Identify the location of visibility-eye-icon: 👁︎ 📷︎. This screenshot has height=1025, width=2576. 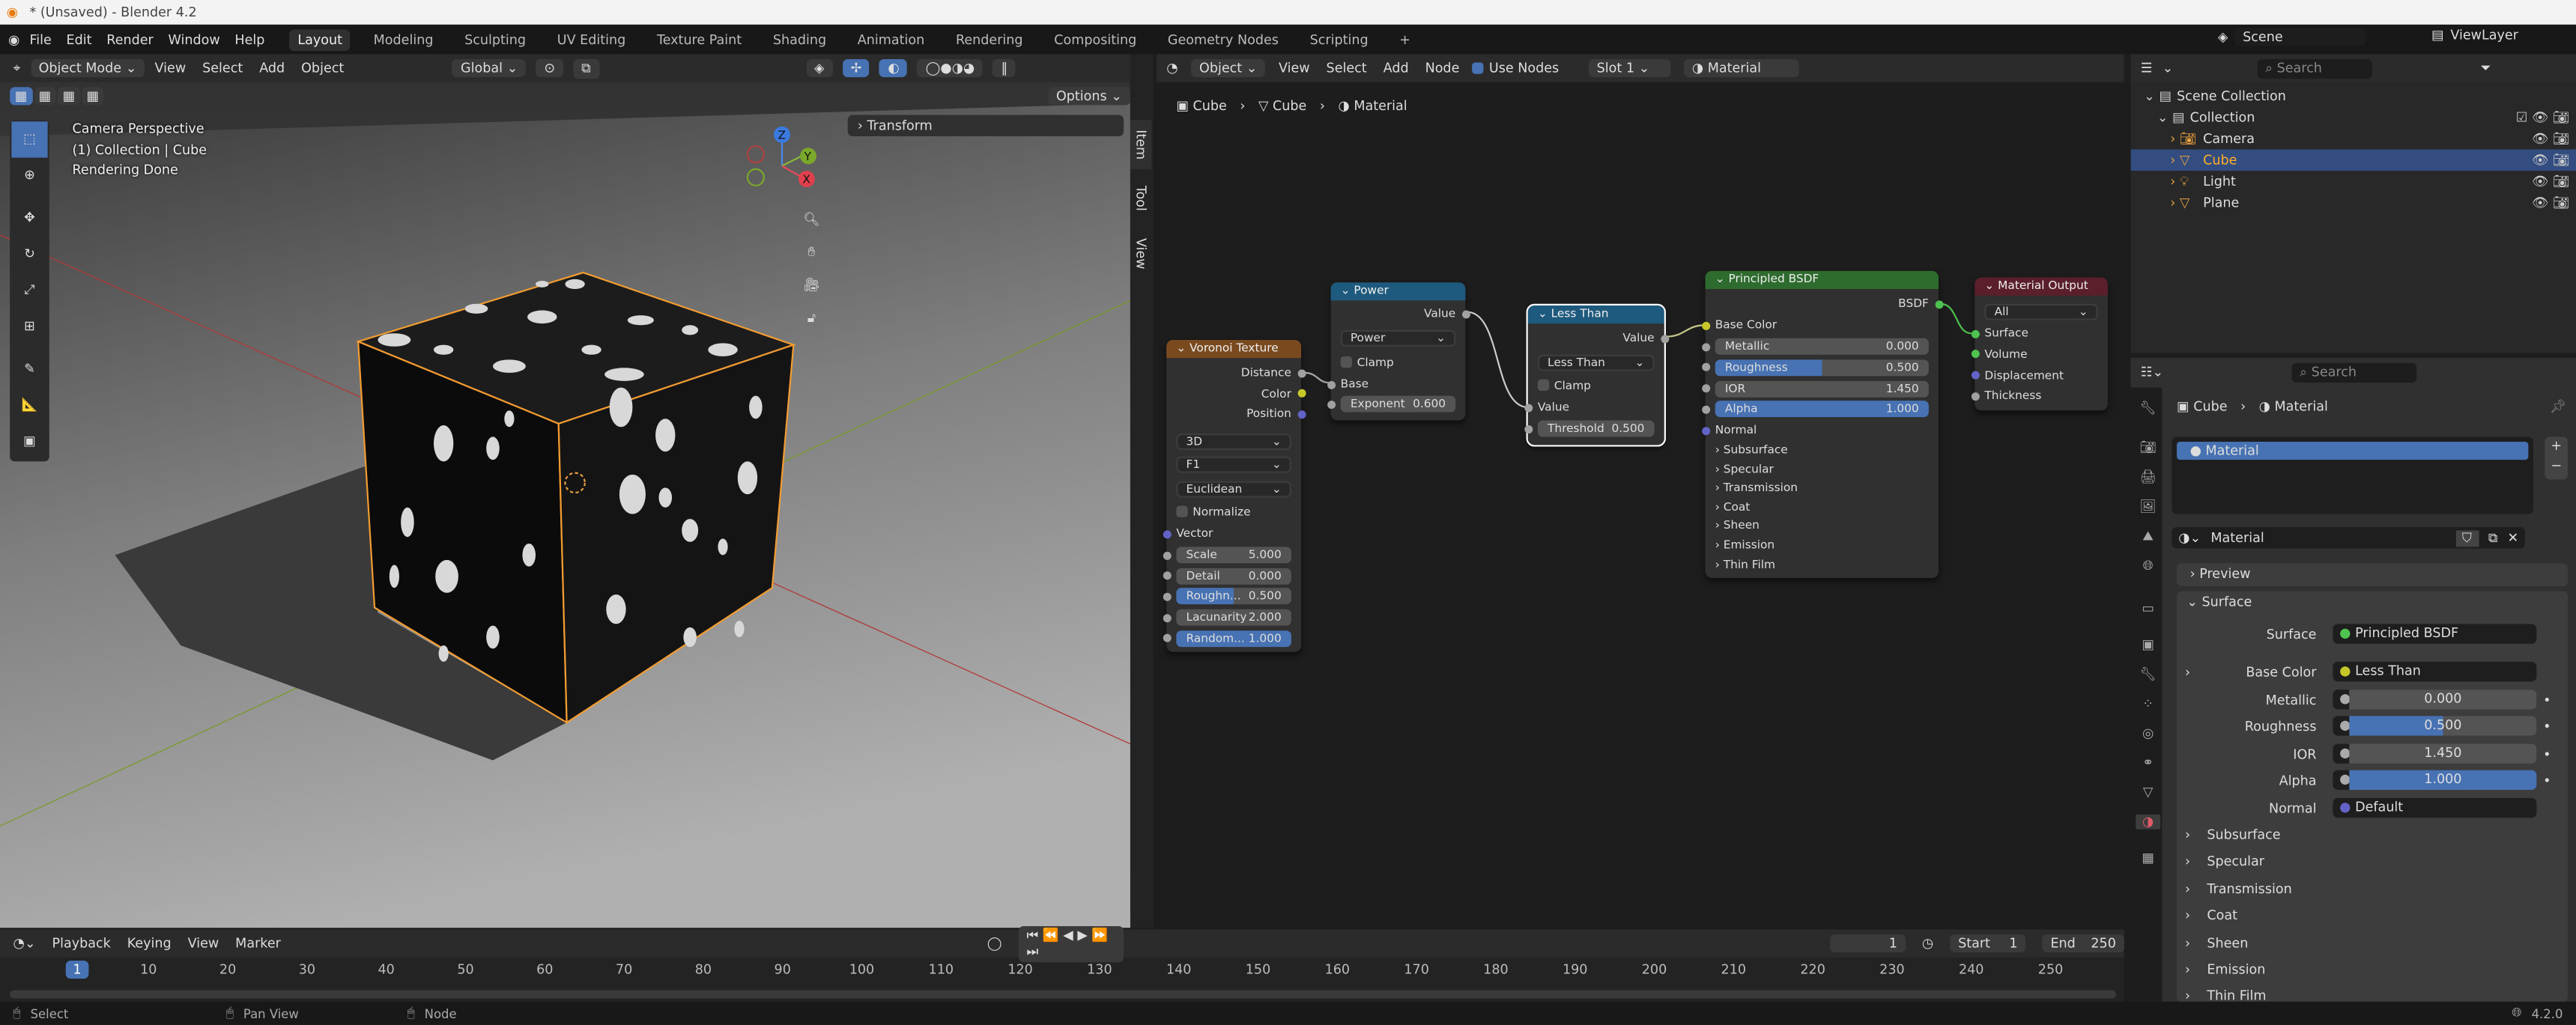
(2550, 160).